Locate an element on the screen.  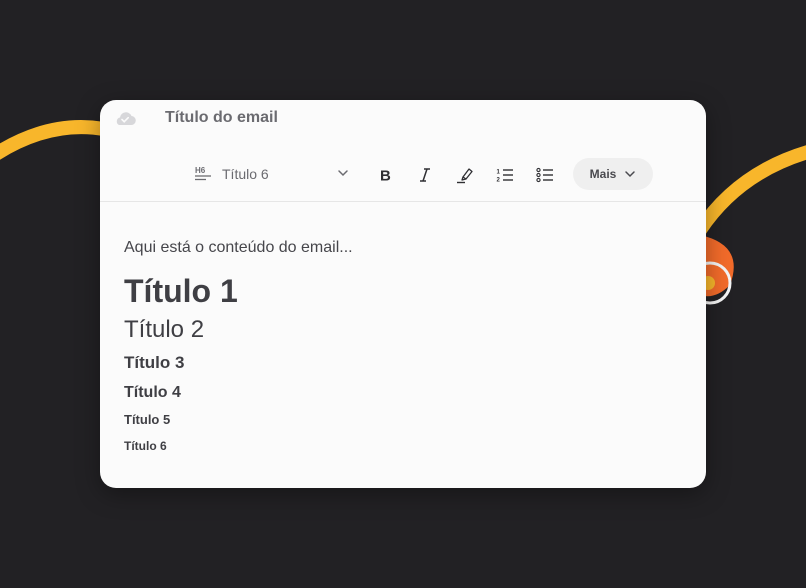
svg-text: H6 is located at coordinates (200, 170).